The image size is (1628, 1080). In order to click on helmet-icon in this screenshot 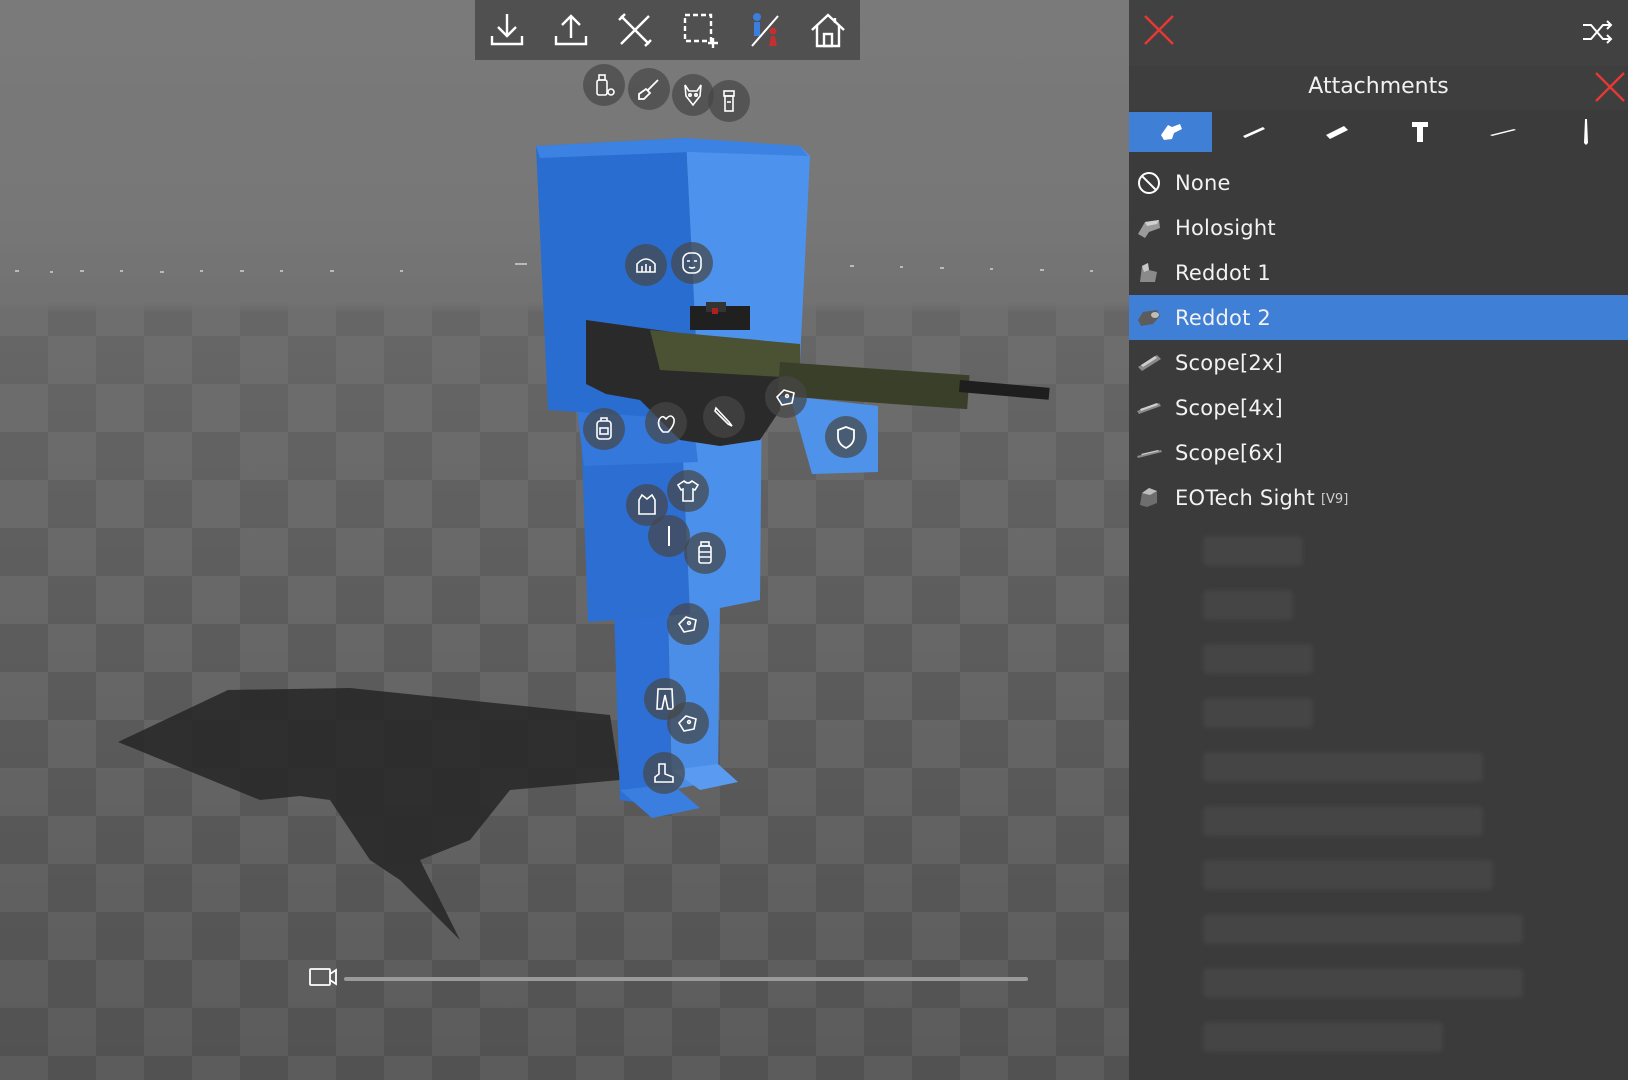, I will do `click(646, 265)`.